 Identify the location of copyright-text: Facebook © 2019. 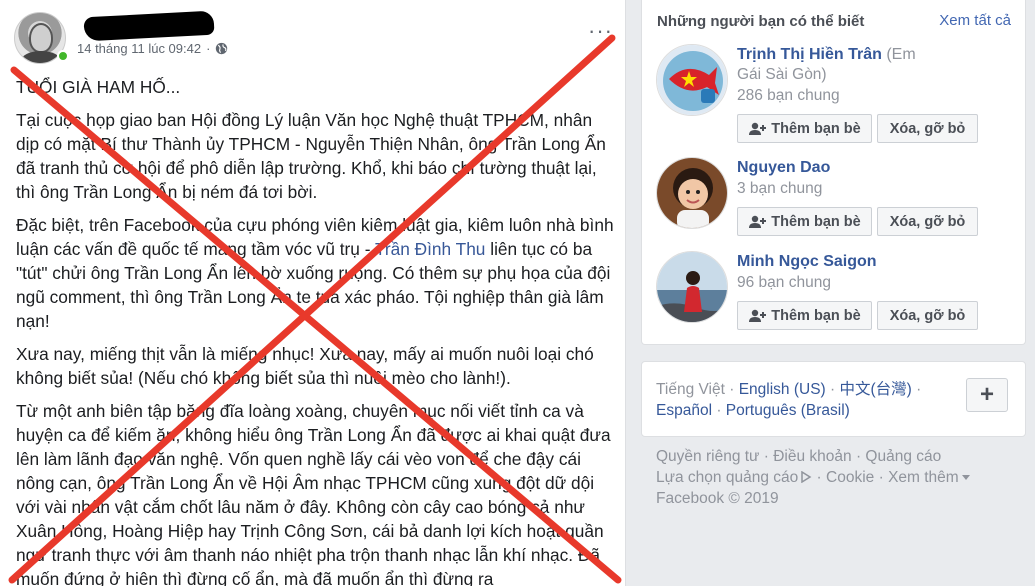
(717, 498).